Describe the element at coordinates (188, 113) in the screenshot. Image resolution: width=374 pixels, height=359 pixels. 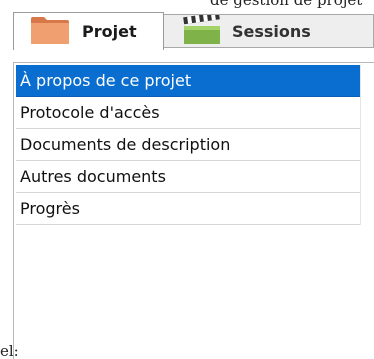
I see `sidebar-item-protocole: Protocole d'accès` at that location.